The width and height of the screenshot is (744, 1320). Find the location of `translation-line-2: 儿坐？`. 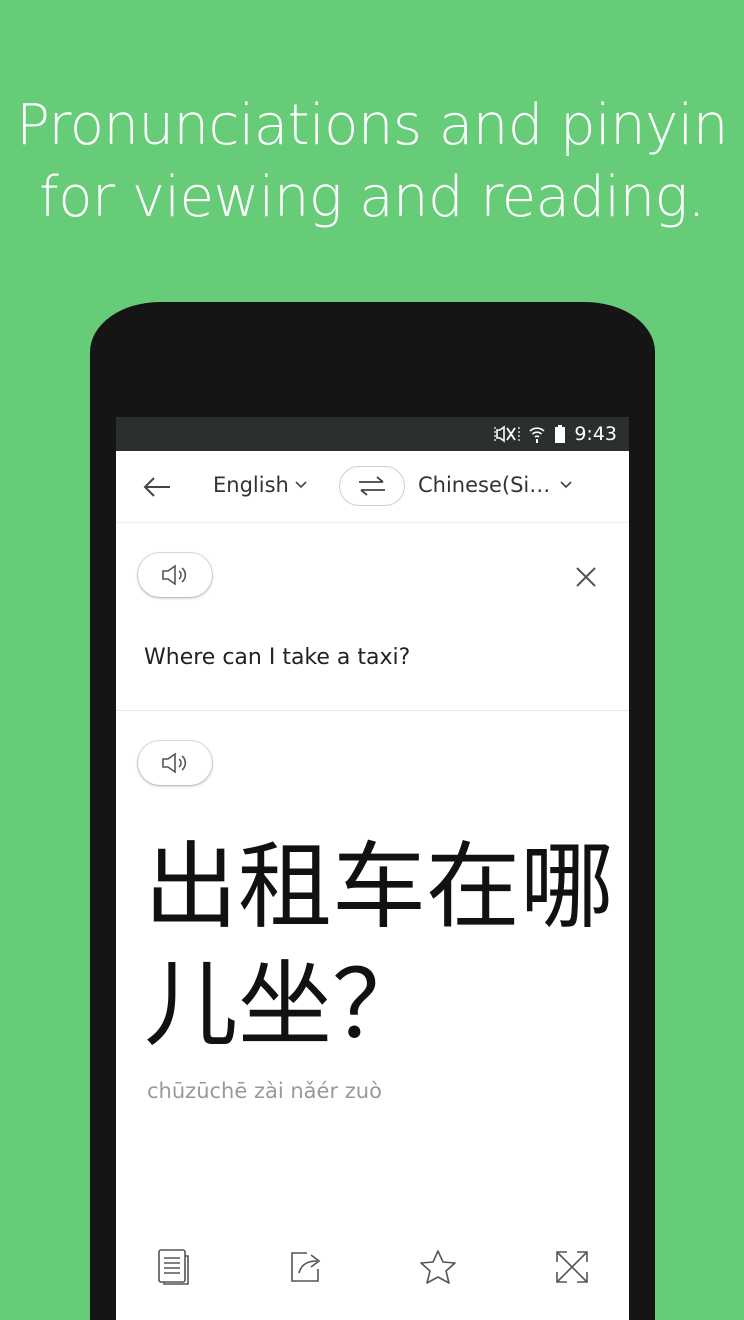

translation-line-2: 儿坐？ is located at coordinates (285, 1005).